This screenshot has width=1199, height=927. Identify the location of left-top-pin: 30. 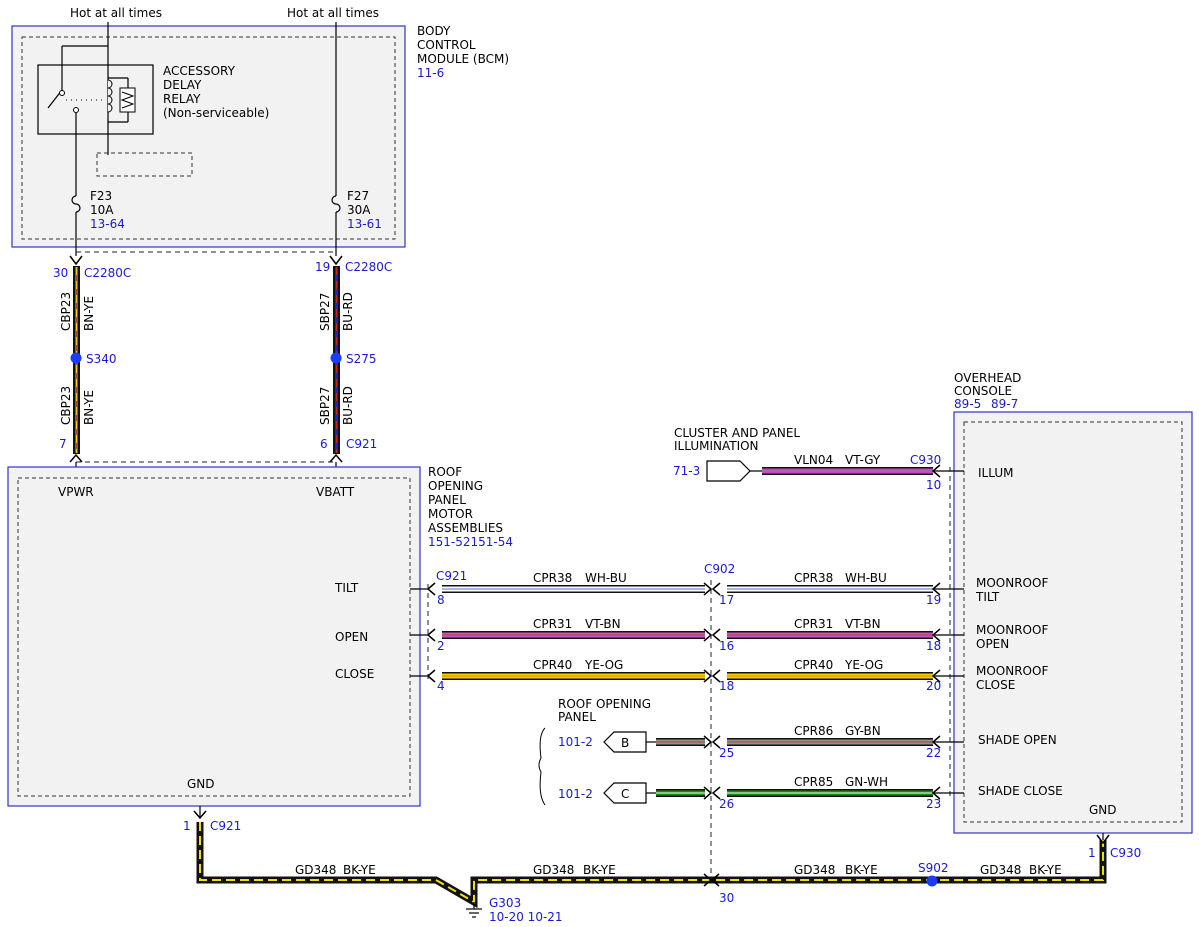
(60, 273).